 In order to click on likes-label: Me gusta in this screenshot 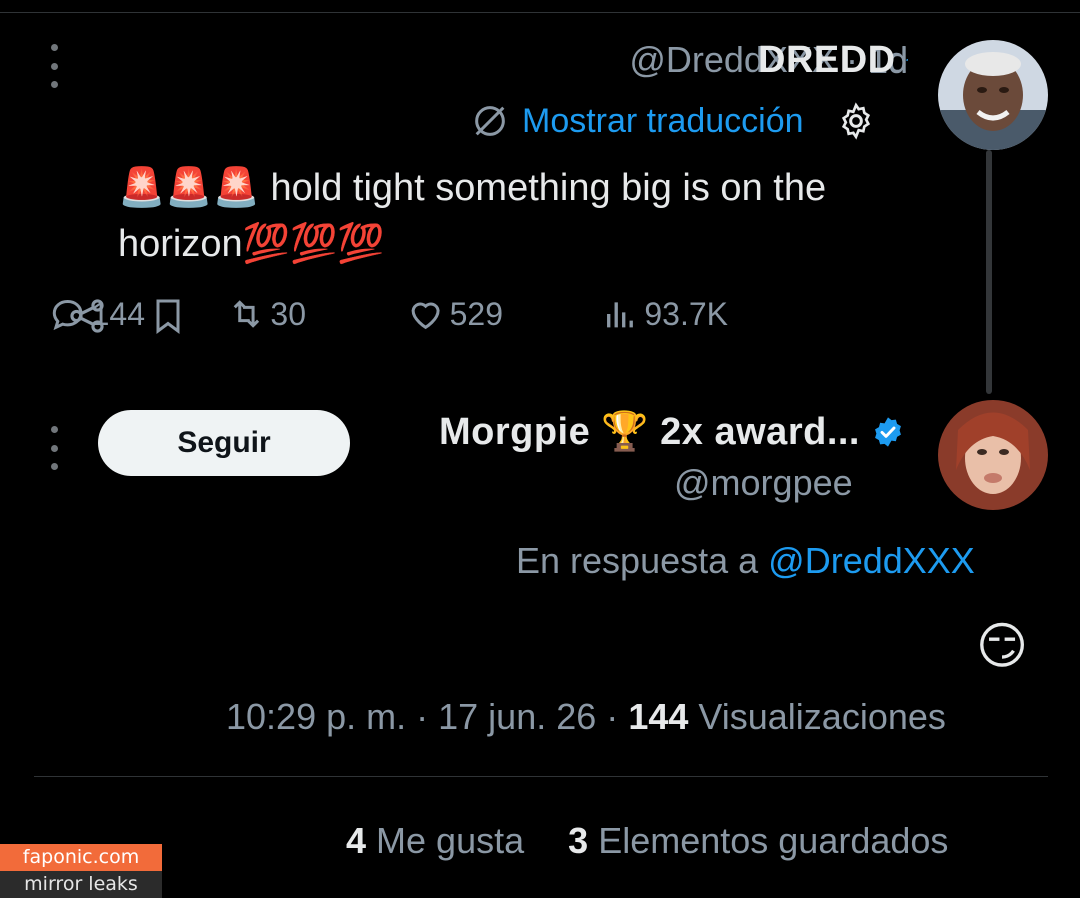, I will do `click(450, 840)`.